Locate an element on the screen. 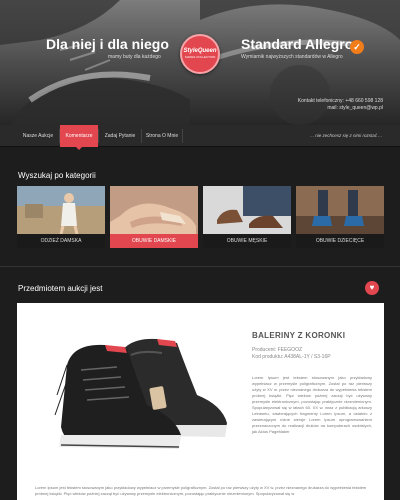  category-label: OBUWIE DAMSKIE is located at coordinates (154, 241).